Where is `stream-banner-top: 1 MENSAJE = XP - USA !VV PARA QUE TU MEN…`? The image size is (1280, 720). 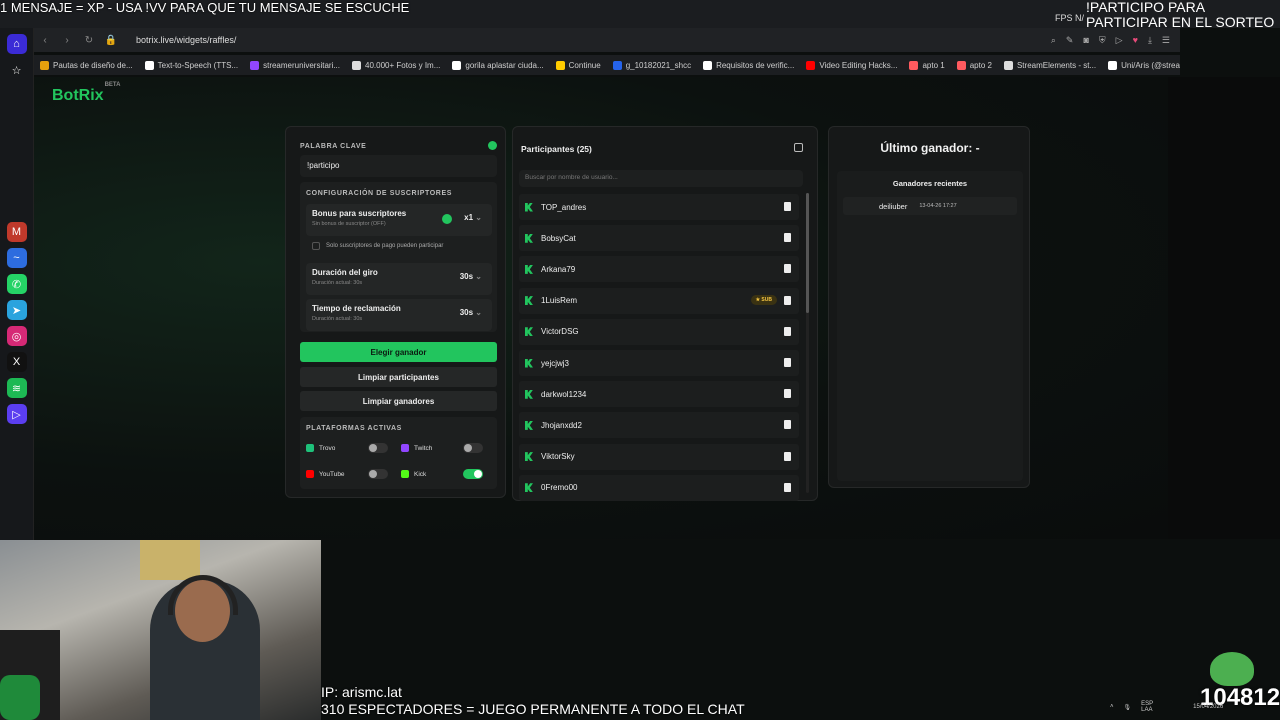
stream-banner-top: 1 MENSAJE = XP - USA !VV PARA QUE TU MEN… is located at coordinates (205, 7).